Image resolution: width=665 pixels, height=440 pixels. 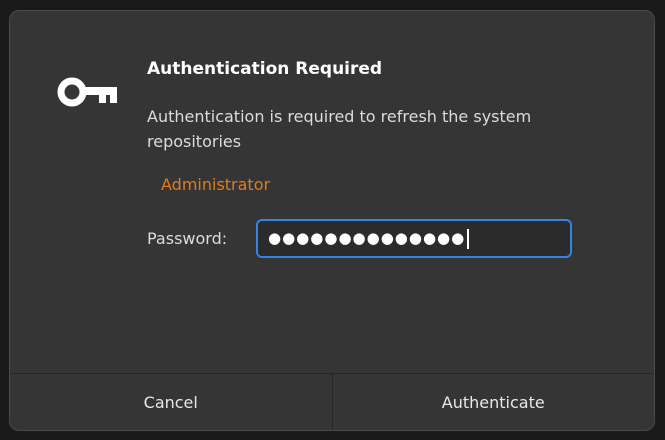 What do you see at coordinates (468, 238) in the screenshot?
I see `text-caret` at bounding box center [468, 238].